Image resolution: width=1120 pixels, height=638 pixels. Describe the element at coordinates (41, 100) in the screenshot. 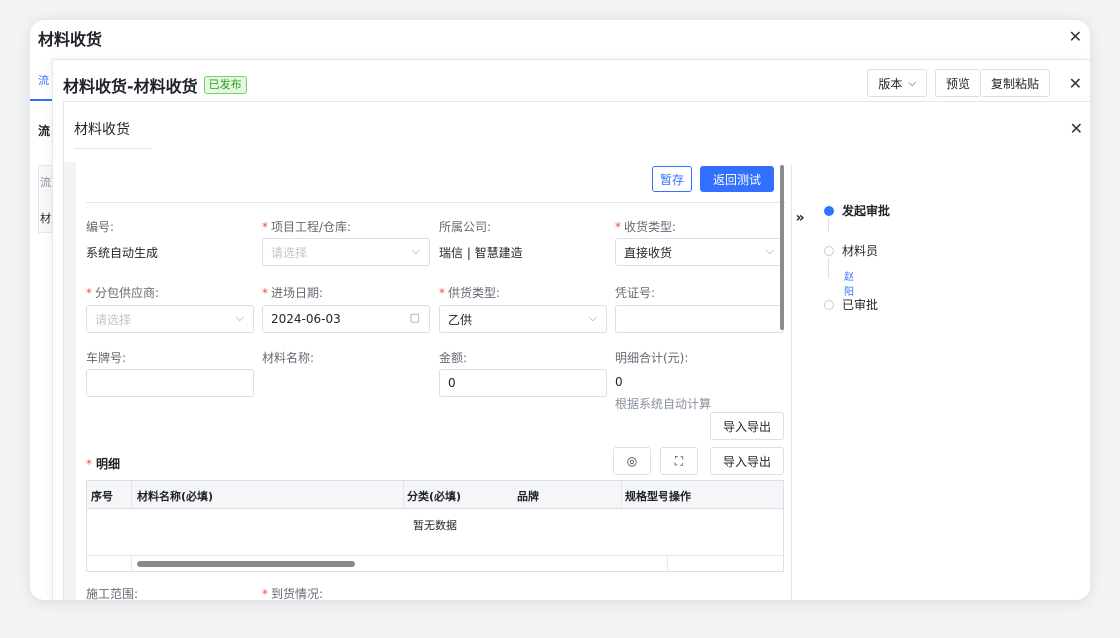

I see `outer-tab-underline` at that location.